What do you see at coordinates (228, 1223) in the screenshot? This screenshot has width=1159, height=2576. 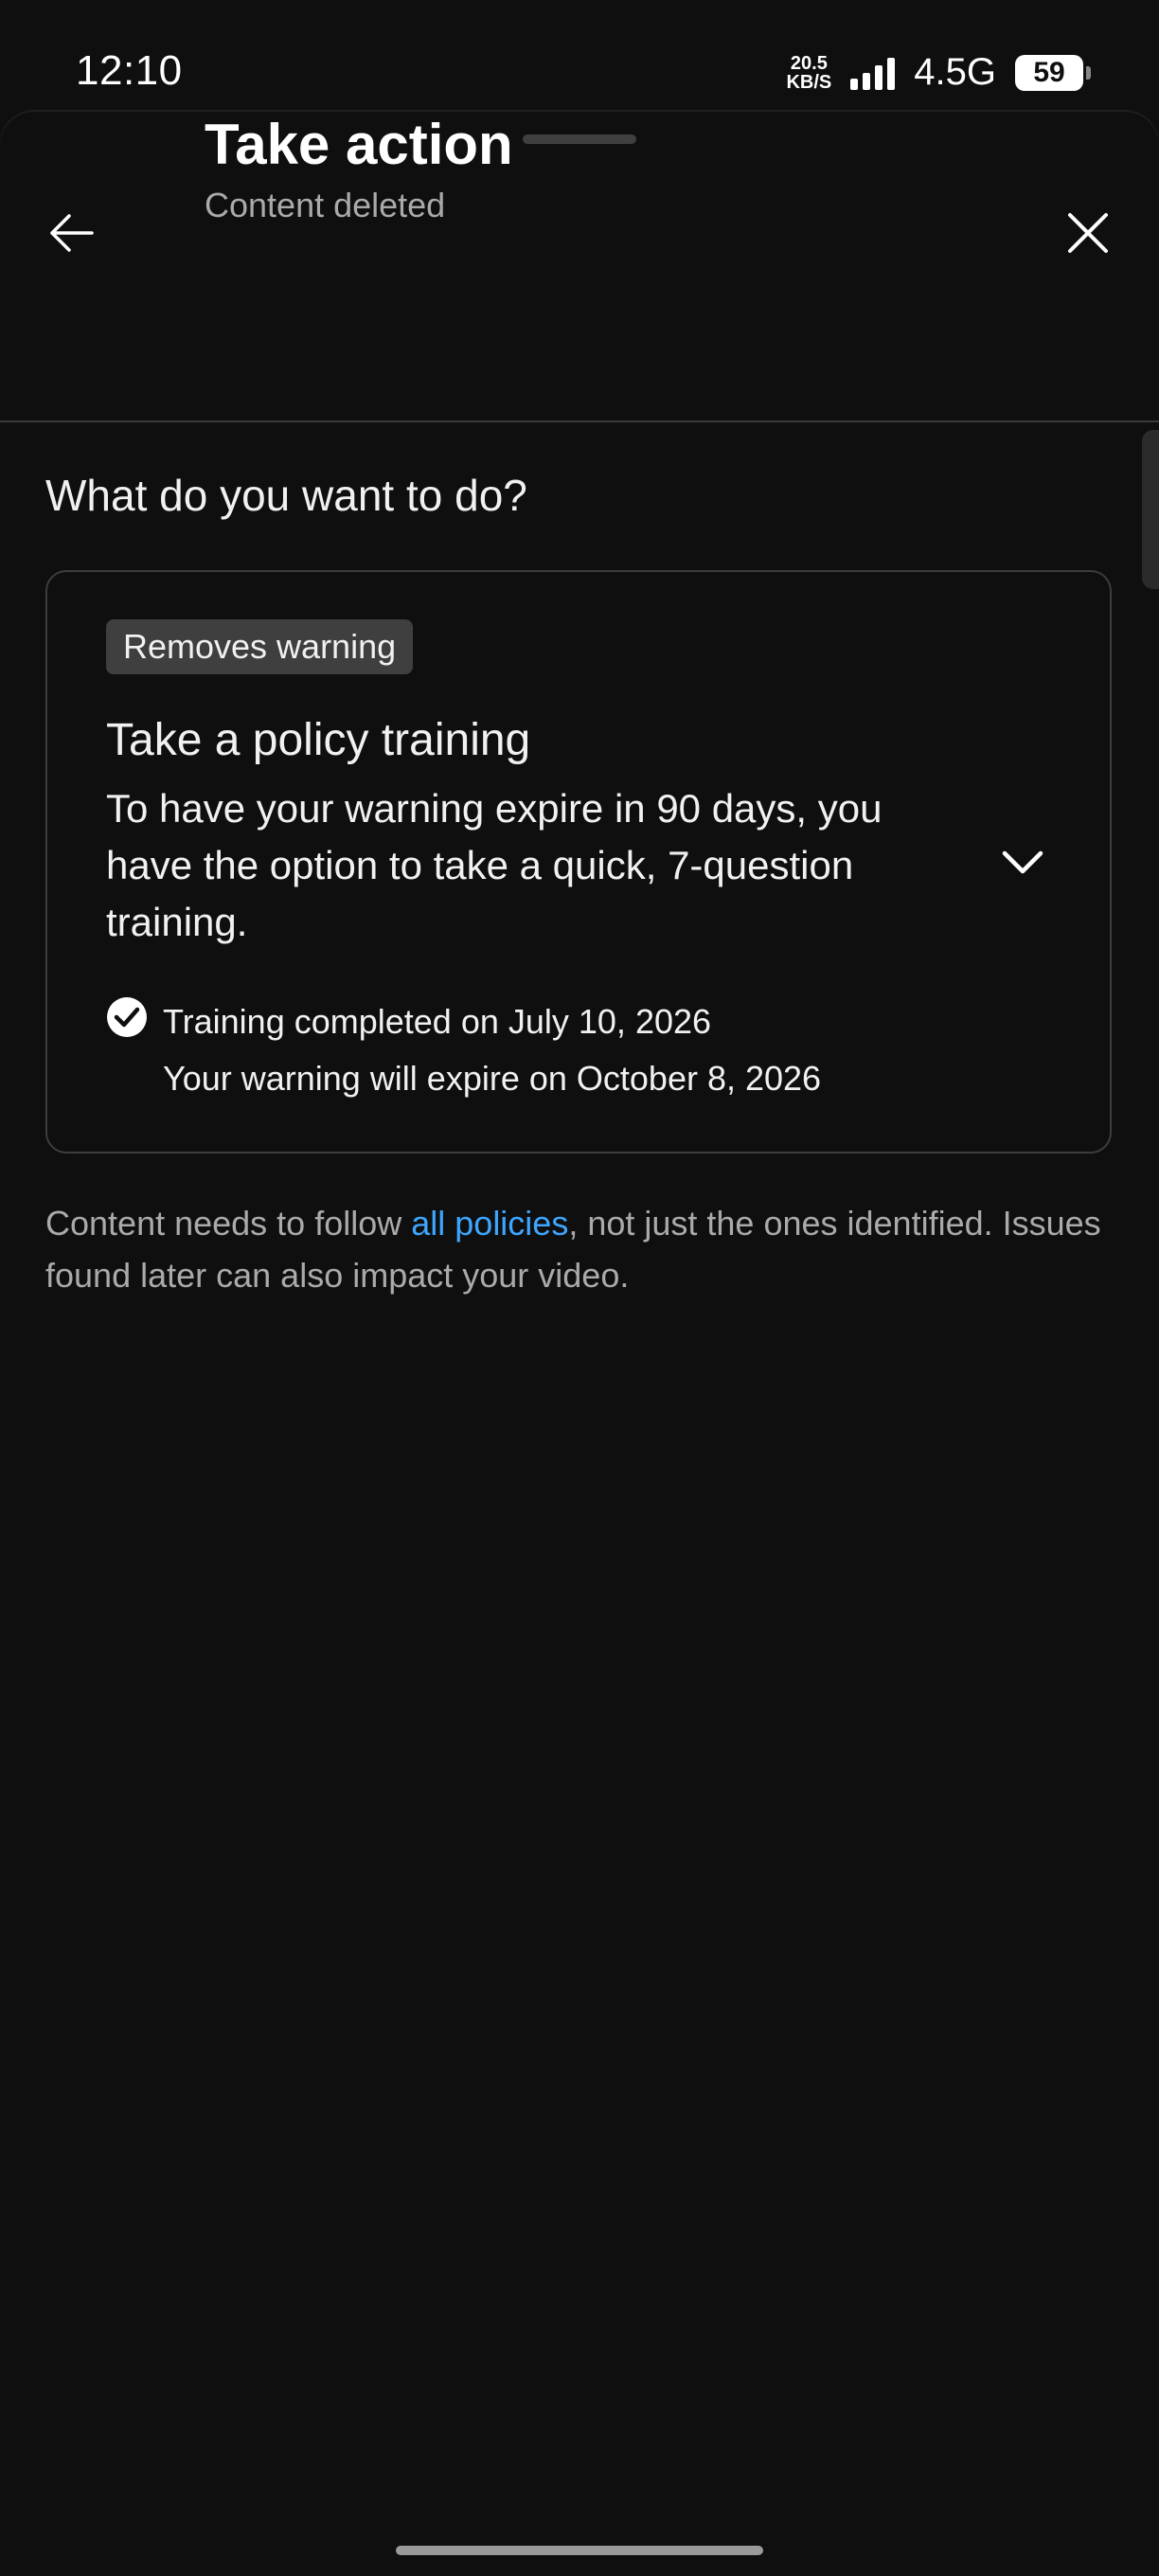 I see `policy-note-text-before: Content needs to follow` at bounding box center [228, 1223].